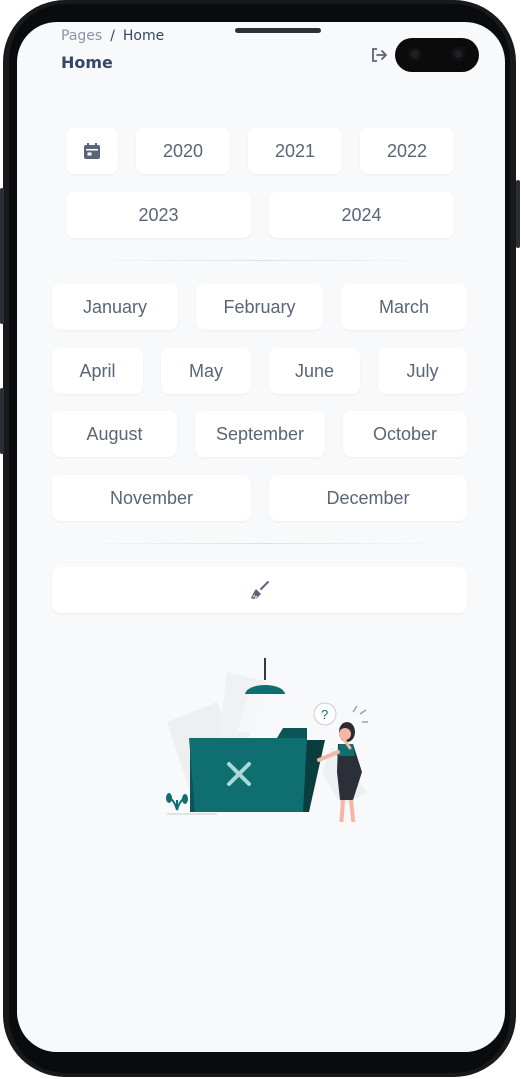  I want to click on month-button-june: June, so click(314, 371).